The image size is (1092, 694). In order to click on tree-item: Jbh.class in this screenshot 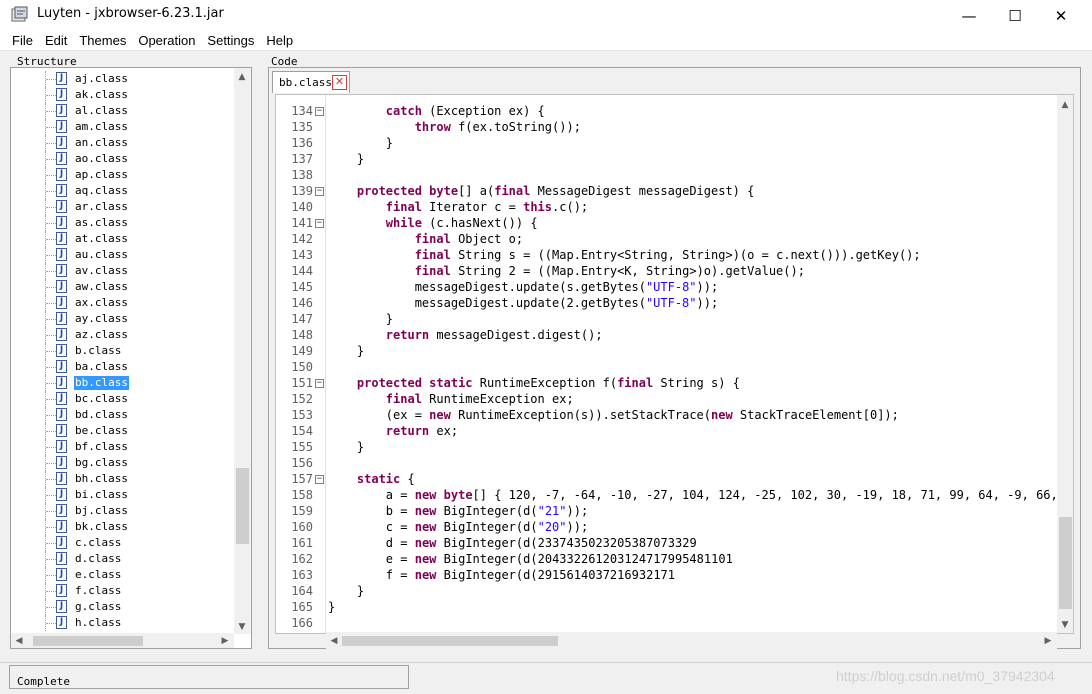, I will do `click(123, 479)`.